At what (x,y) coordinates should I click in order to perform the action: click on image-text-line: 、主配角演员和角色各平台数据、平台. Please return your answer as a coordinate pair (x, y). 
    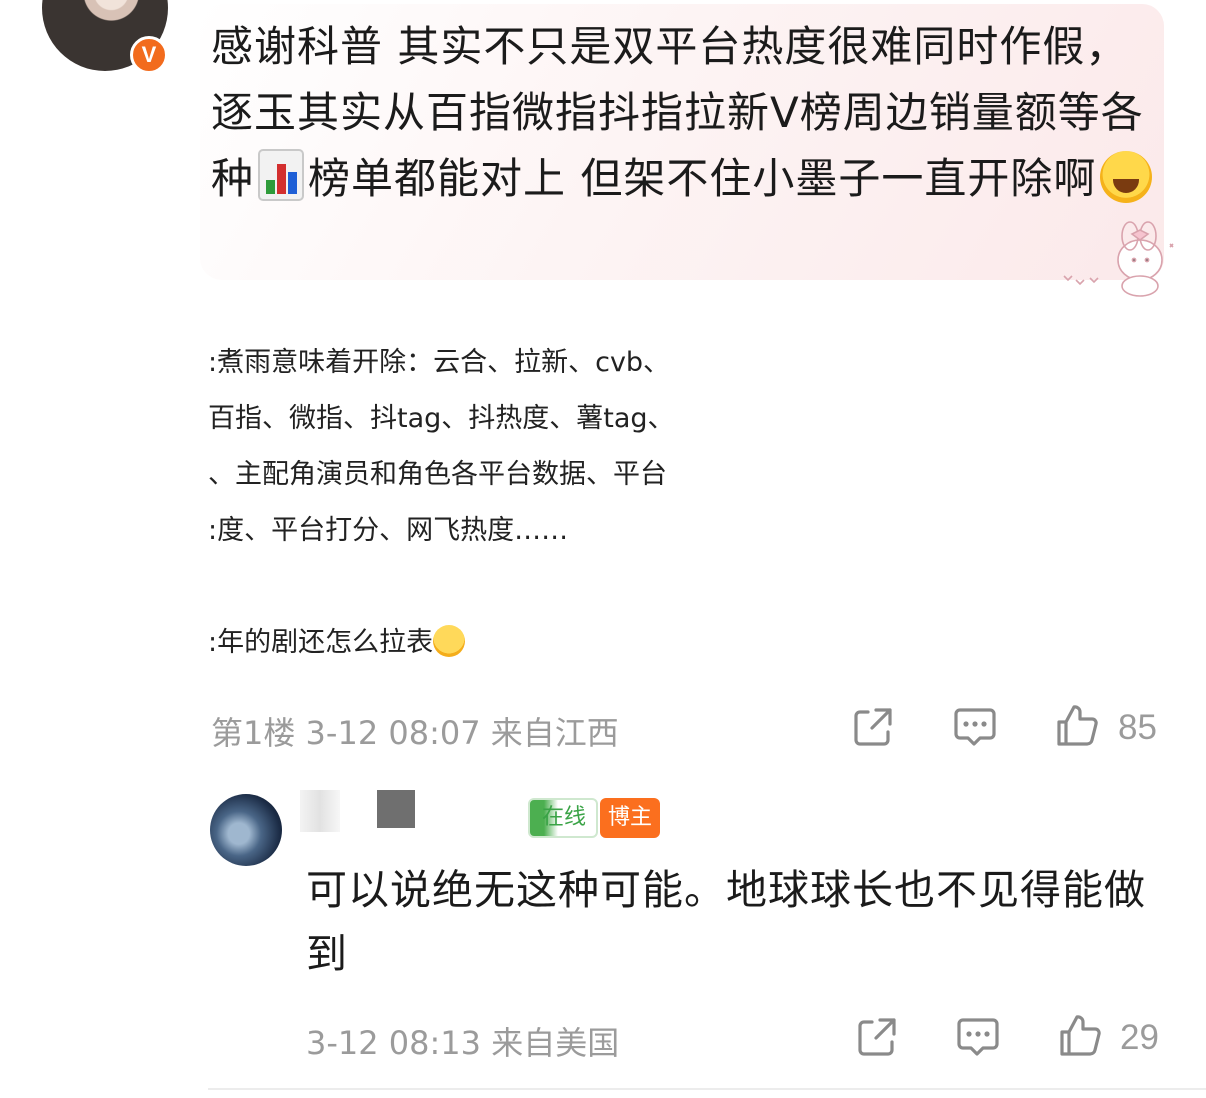
    Looking at the image, I should click on (437, 474).